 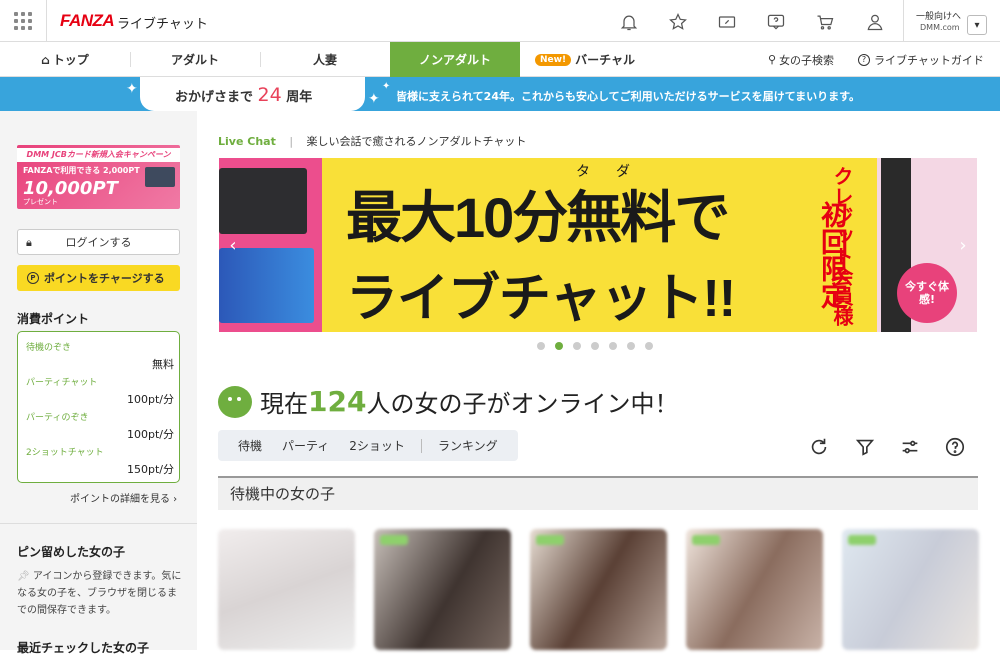 What do you see at coordinates (83, 648) in the screenshot?
I see `recent-title: 最近チェックした女の子` at bounding box center [83, 648].